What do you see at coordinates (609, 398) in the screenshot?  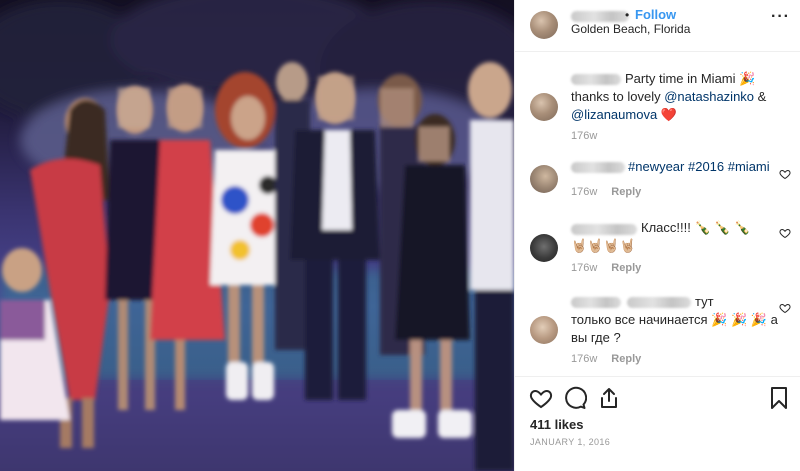 I see `share-icon` at bounding box center [609, 398].